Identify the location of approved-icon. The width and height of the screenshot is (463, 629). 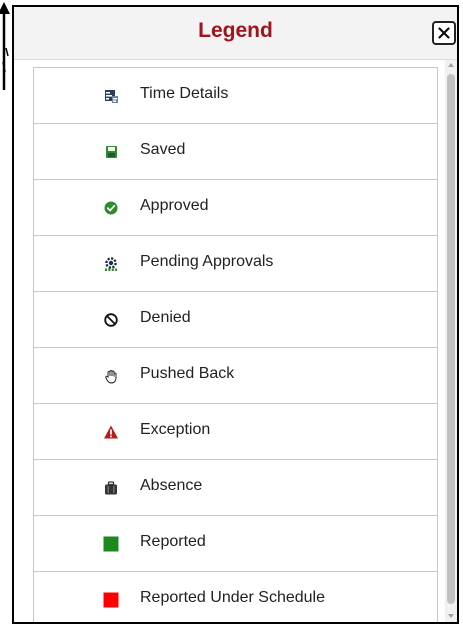
(111, 208).